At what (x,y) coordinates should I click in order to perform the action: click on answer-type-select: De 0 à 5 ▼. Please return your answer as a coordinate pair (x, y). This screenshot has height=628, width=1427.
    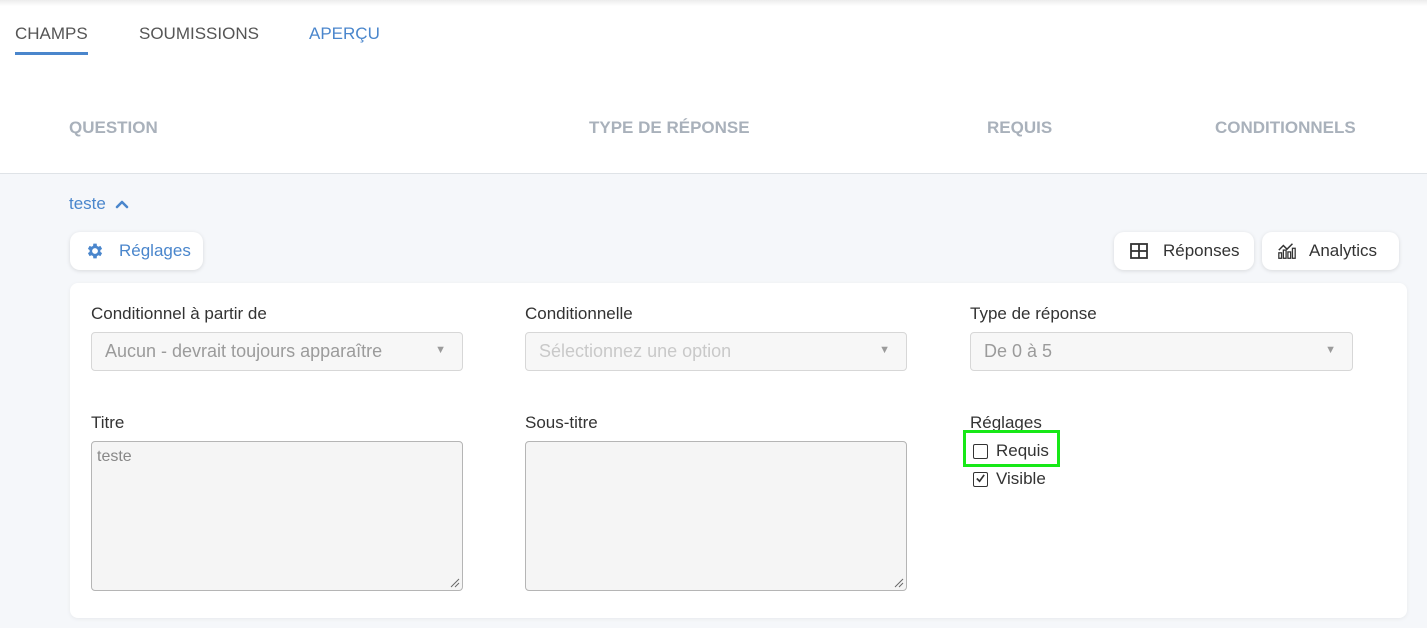
    Looking at the image, I should click on (1161, 351).